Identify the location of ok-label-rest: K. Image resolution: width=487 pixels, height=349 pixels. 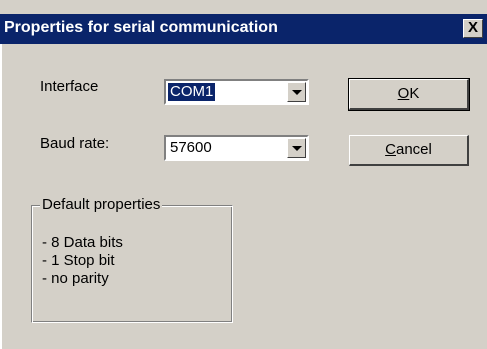
(414, 93).